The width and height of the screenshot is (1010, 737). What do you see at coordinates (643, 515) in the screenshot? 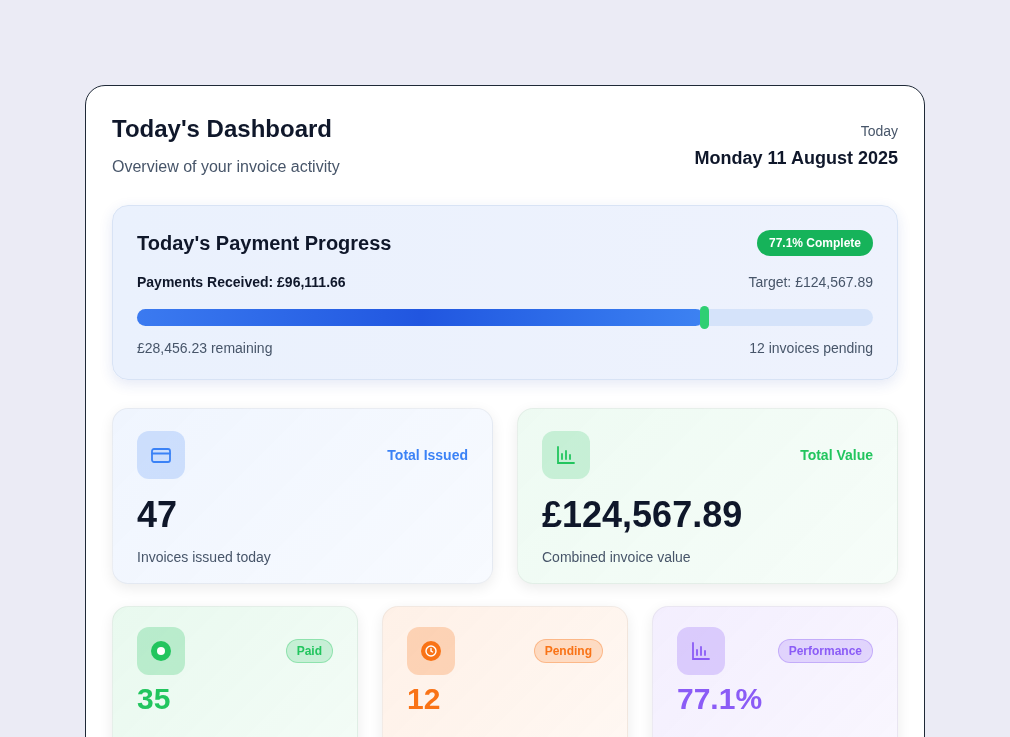
I see `stat-value: £124,567.89` at bounding box center [643, 515].